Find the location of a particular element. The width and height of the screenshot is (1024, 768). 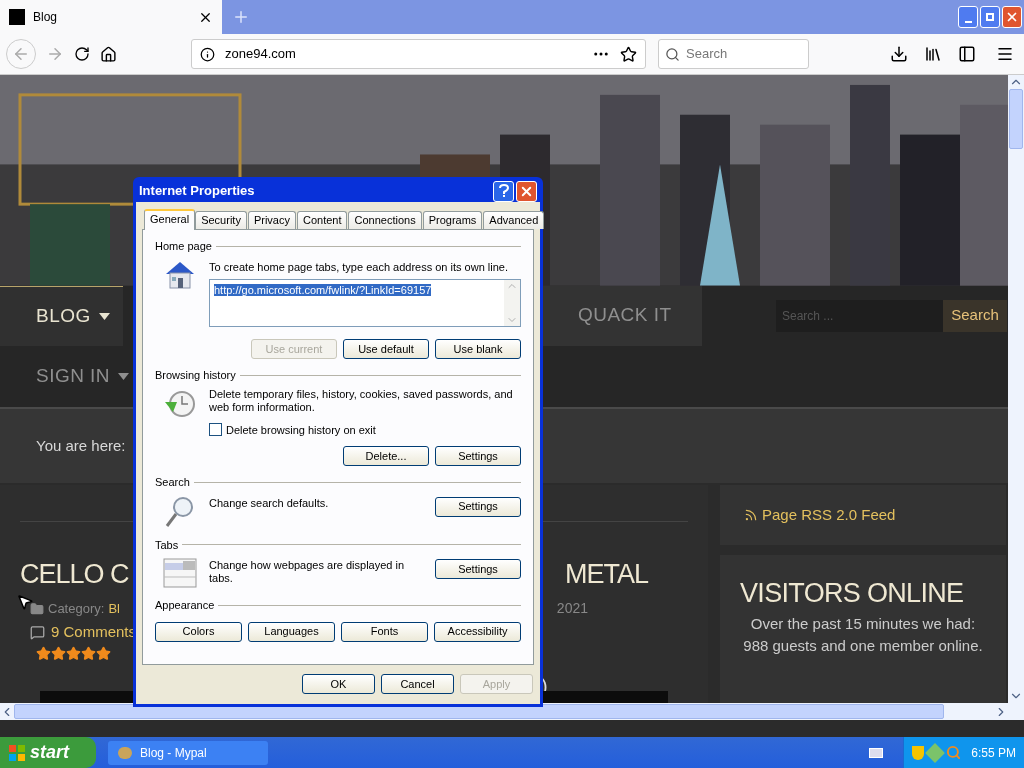

checkbox-label: Delete browsing history on exit is located at coordinates (301, 430).